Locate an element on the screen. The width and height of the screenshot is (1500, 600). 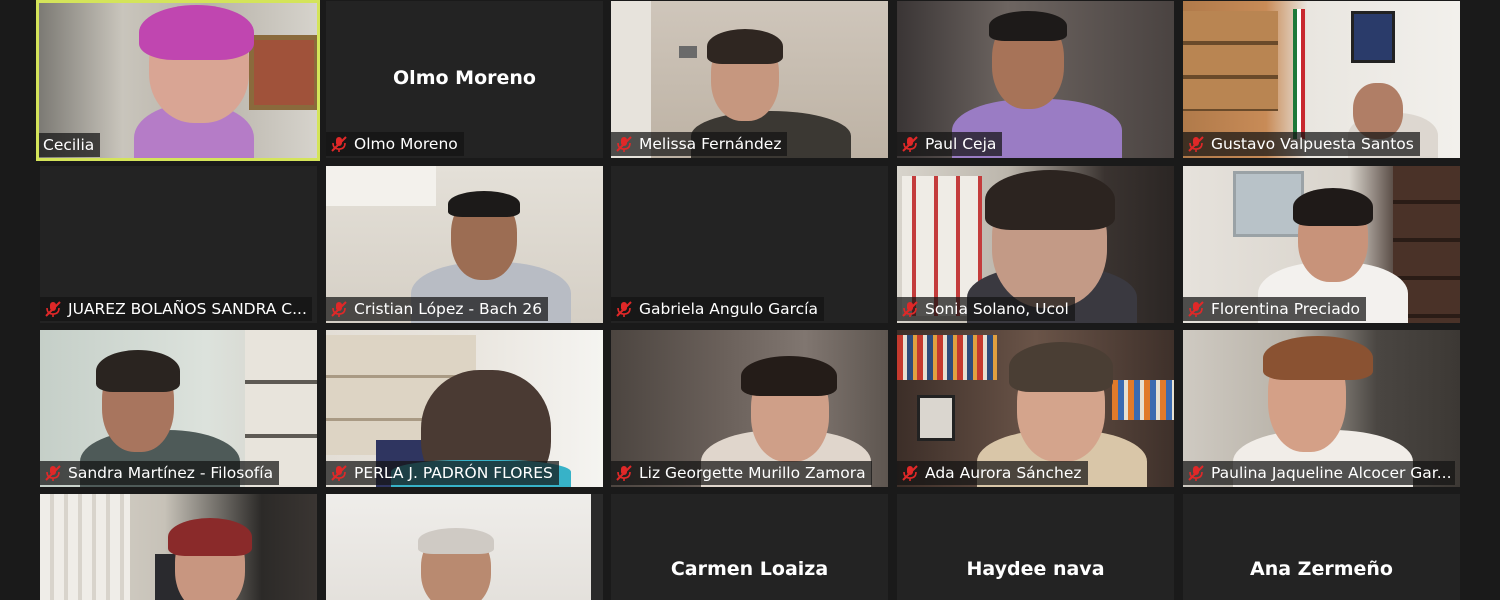
video-tile-haydee-nava: Haydee nava is located at coordinates (1035, 547).